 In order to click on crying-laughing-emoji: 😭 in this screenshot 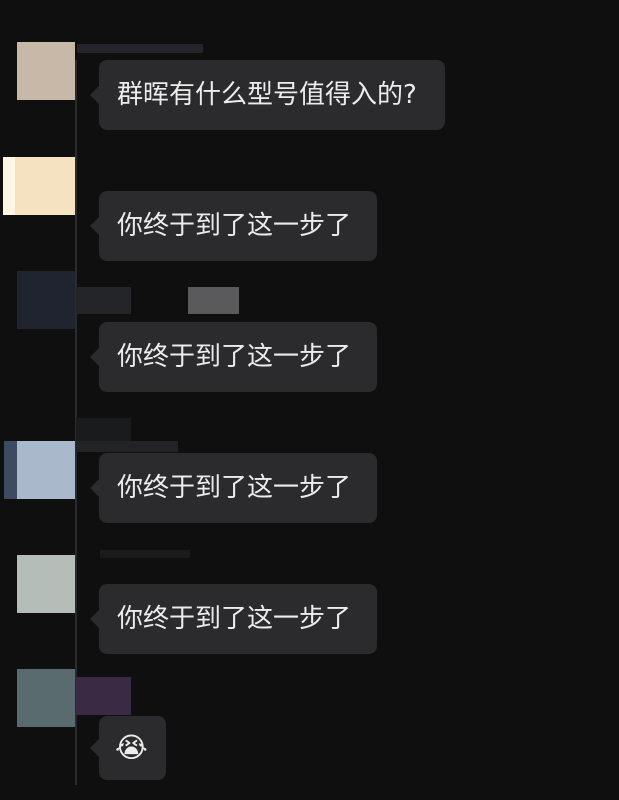, I will do `click(131, 747)`.